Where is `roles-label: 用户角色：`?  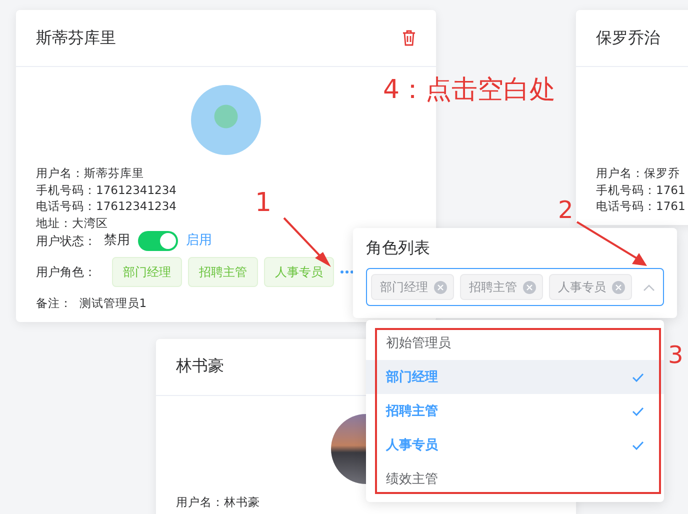 roles-label: 用户角色： is located at coordinates (66, 272).